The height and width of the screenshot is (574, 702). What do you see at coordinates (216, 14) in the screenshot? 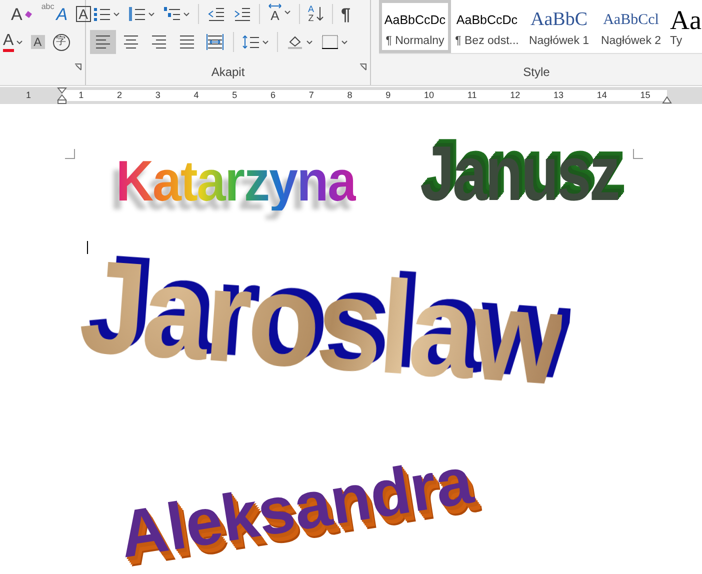
I see `decrease-indent-icon` at bounding box center [216, 14].